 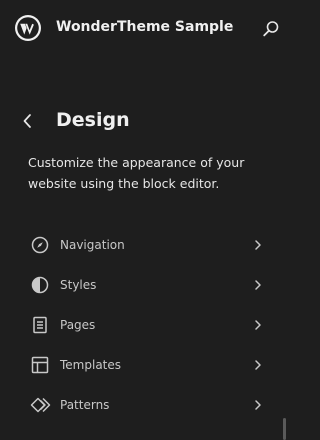 What do you see at coordinates (150, 245) in the screenshot?
I see `nav-item-navigation: Navigation` at bounding box center [150, 245].